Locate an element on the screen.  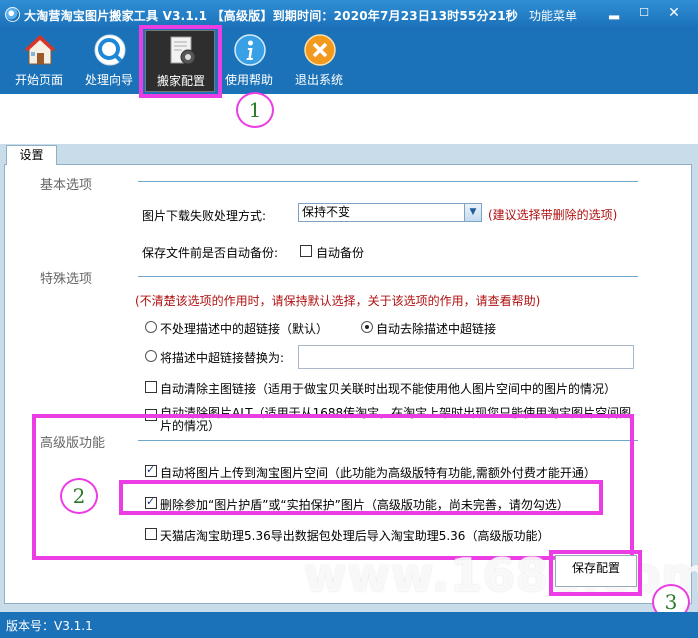
radio-remove-links-label: 自动去除描述中超链接 is located at coordinates (436, 329).